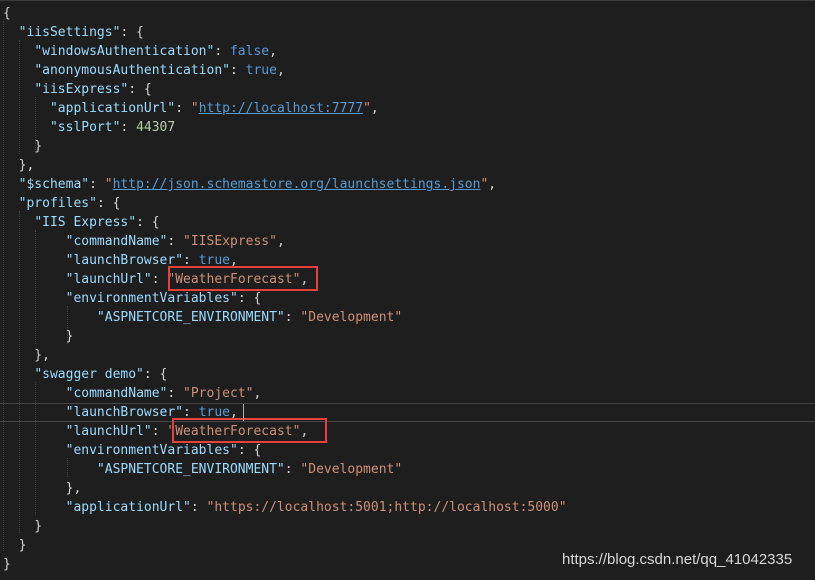 The image size is (815, 580). What do you see at coordinates (7, 13) in the screenshot?
I see `json-punctuation: {` at bounding box center [7, 13].